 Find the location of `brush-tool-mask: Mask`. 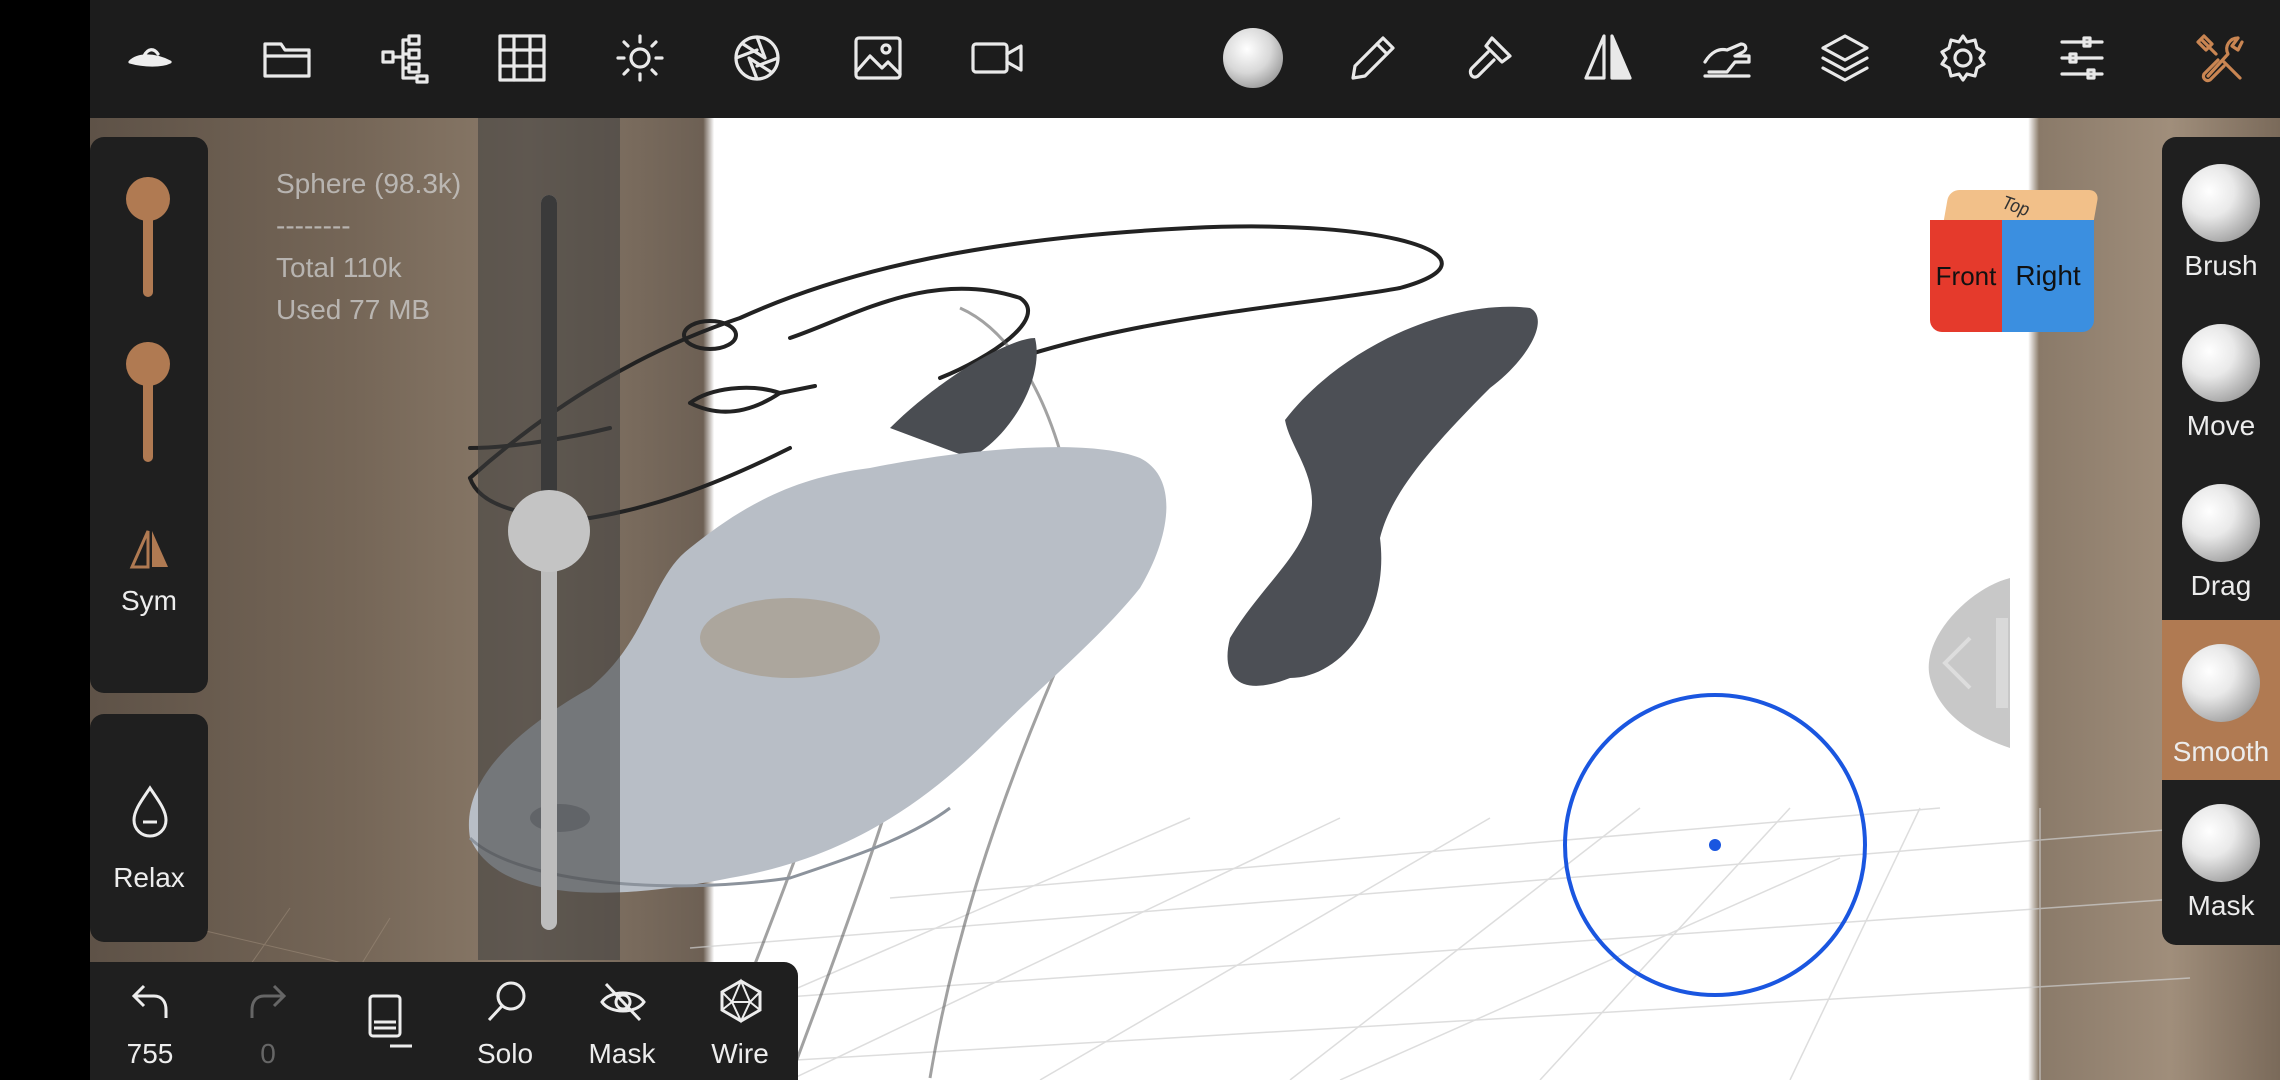

brush-tool-mask: Mask is located at coordinates (2221, 870).